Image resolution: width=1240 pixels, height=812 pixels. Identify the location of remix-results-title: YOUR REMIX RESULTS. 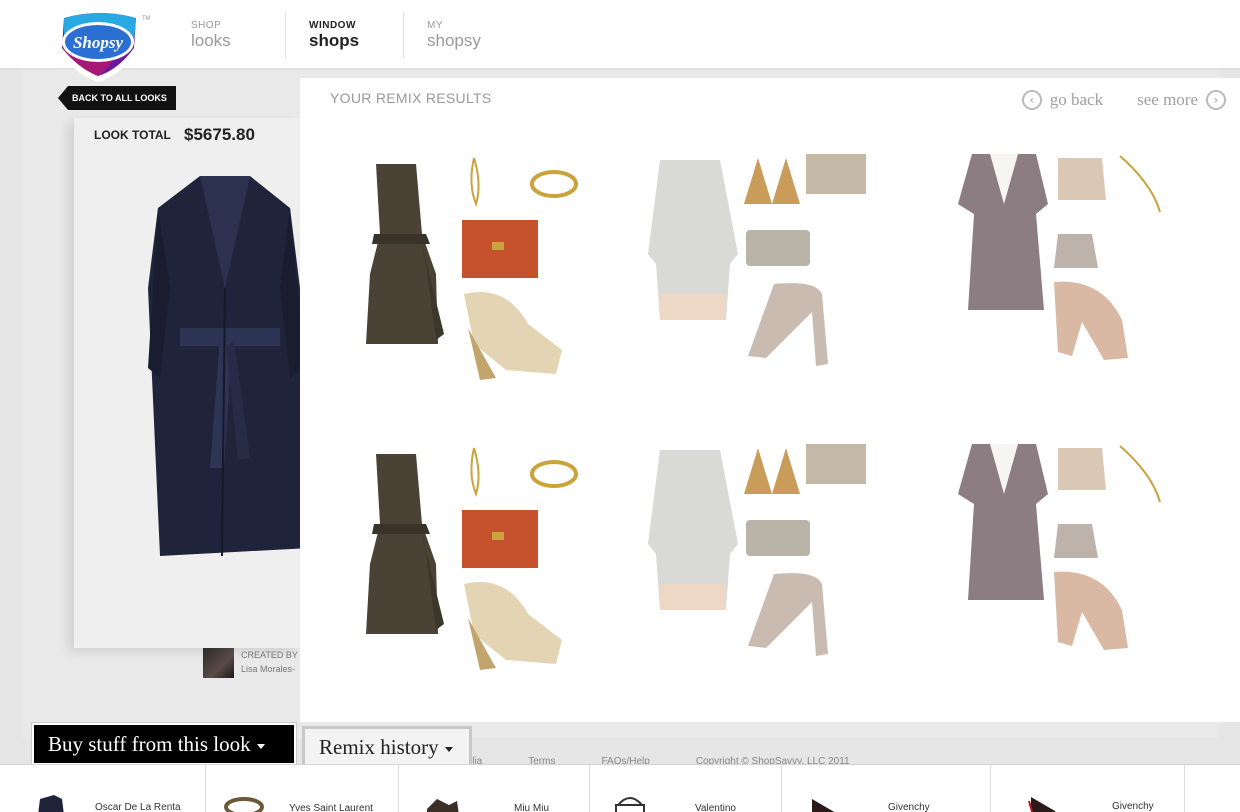
(411, 98).